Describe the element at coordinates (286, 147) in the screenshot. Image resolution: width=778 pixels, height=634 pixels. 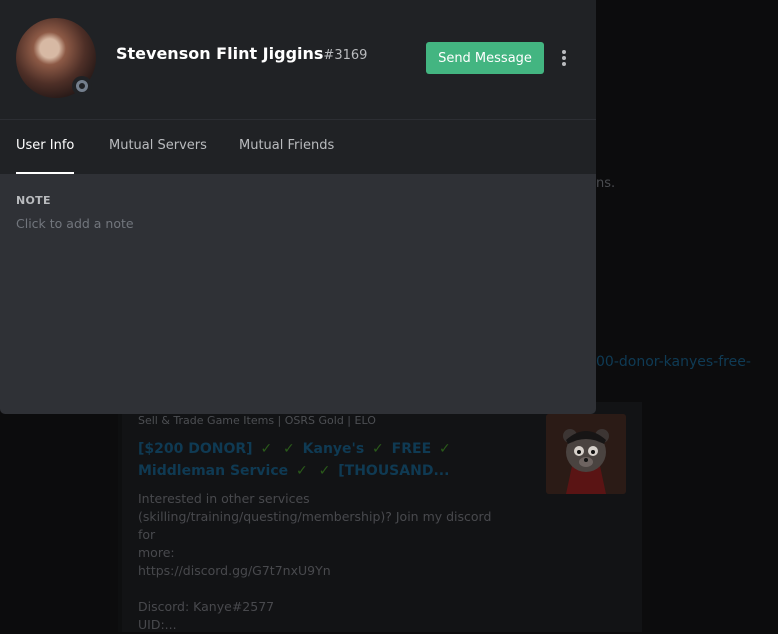
I see `tab-mutual-friends: Mutual Friends` at that location.